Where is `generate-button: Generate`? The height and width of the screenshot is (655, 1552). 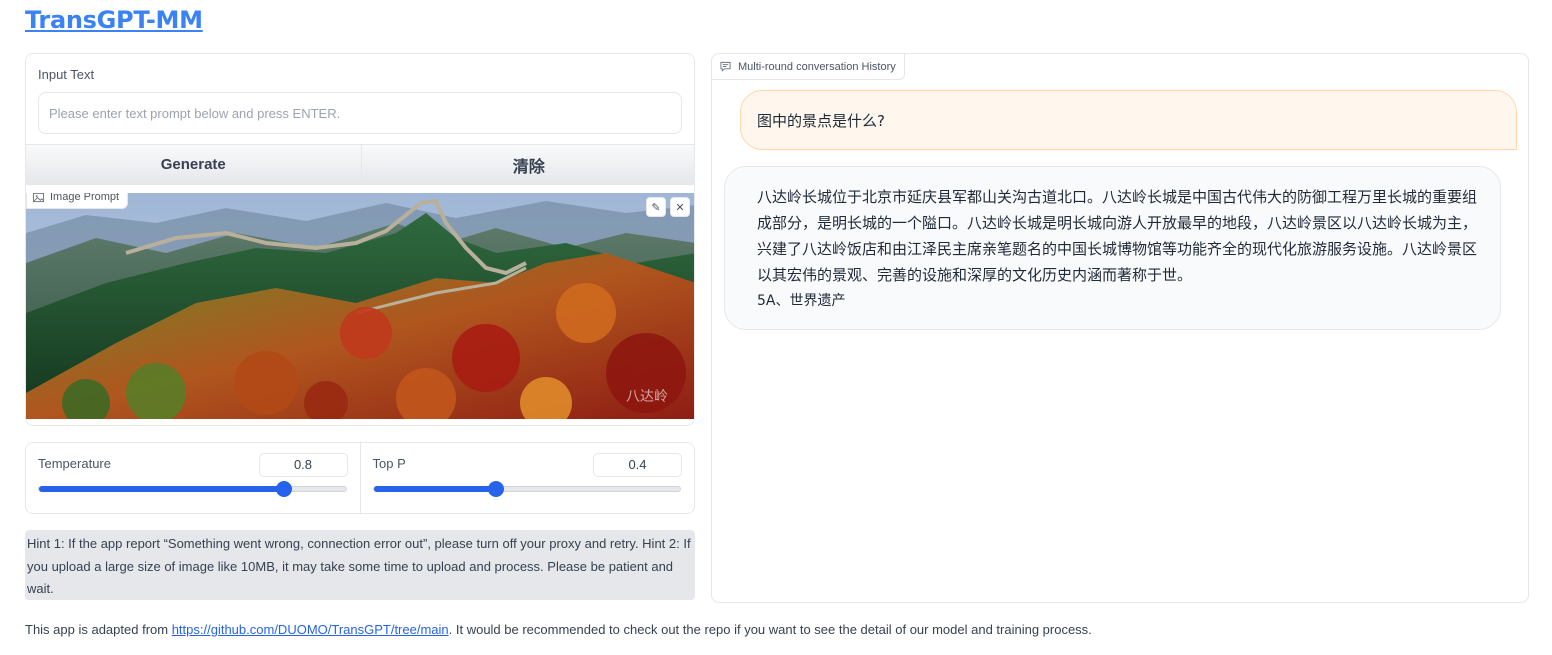
generate-button: Generate is located at coordinates (193, 164).